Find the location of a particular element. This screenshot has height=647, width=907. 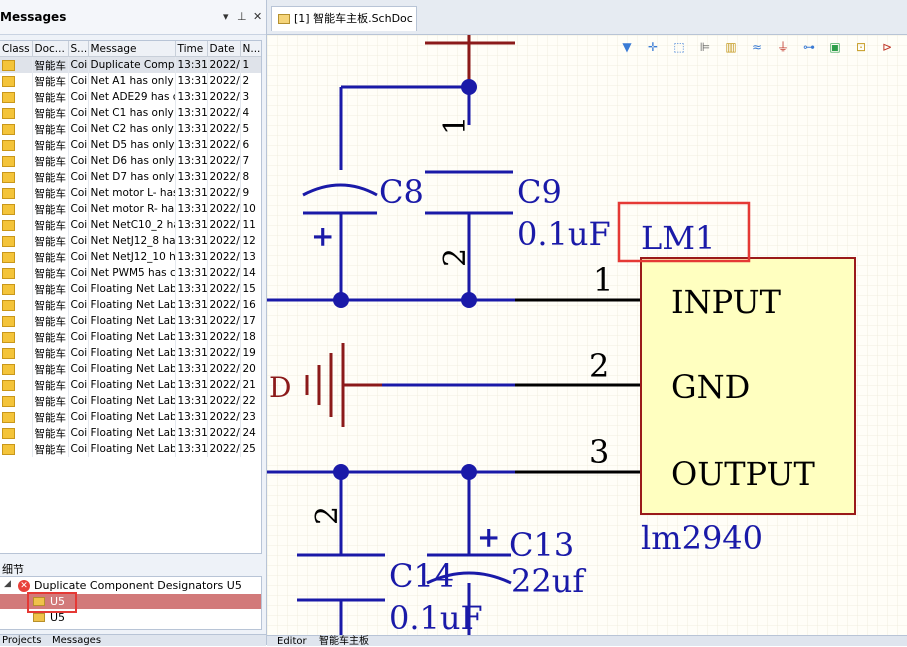

column-header-date: Date is located at coordinates (224, 49).